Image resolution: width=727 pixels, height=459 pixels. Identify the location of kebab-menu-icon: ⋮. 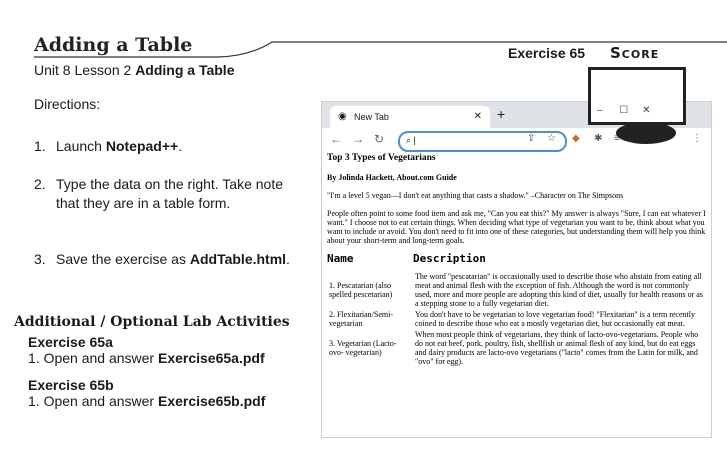
(697, 138).